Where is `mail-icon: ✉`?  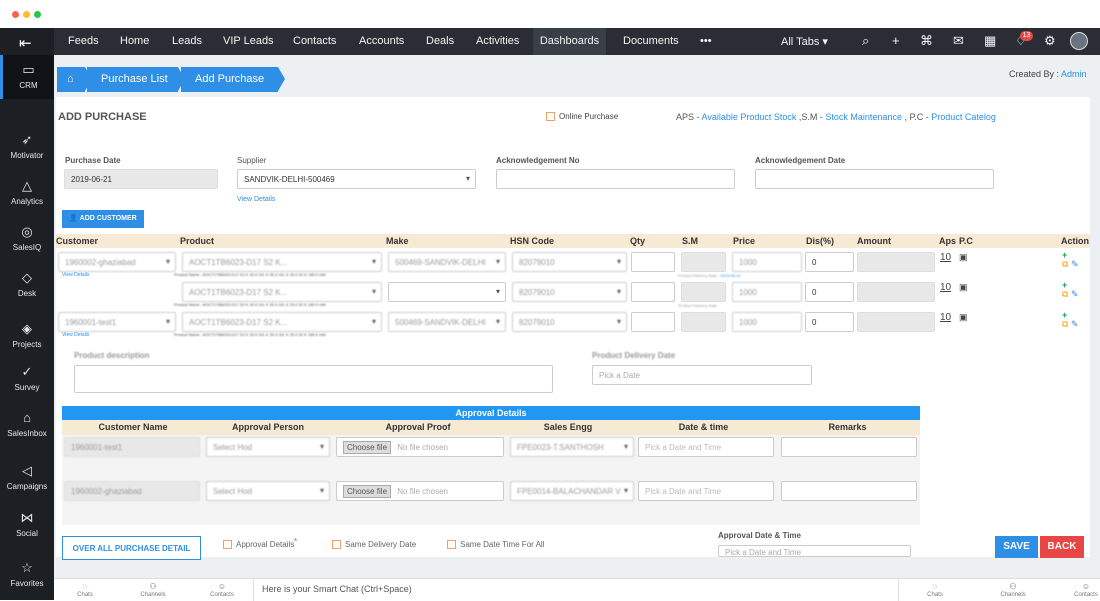
mail-icon: ✉ is located at coordinates (958, 41).